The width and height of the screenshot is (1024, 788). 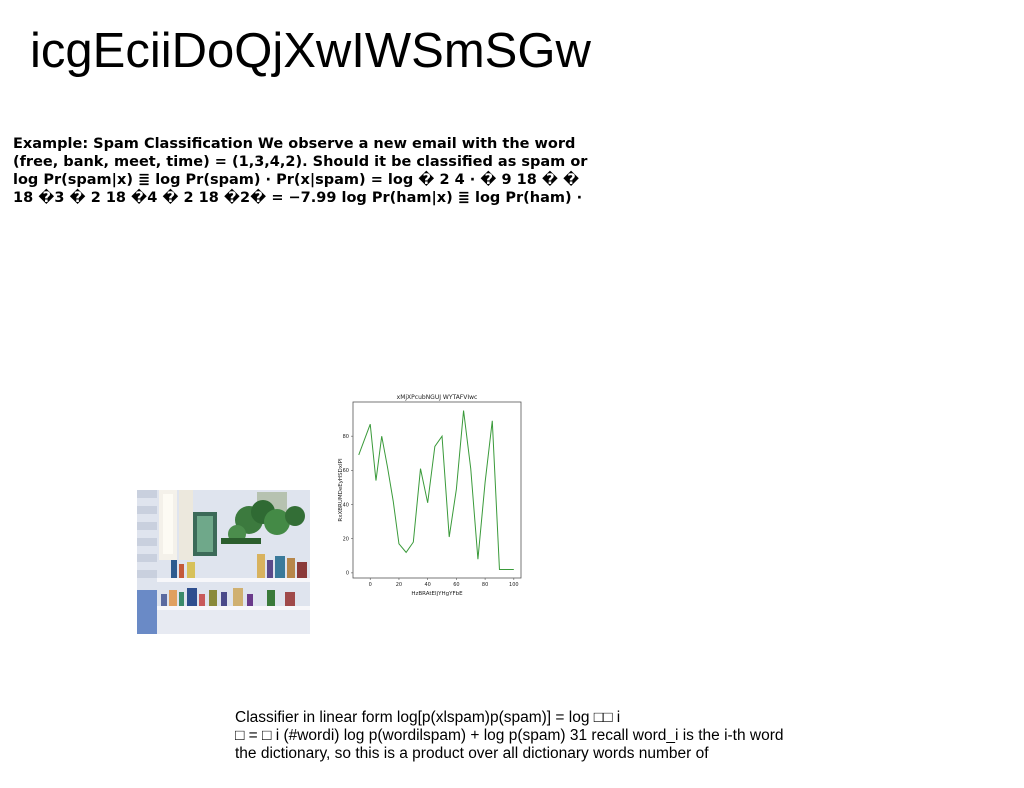 What do you see at coordinates (427, 585) in the screenshot?
I see `x-tick-label: 40` at bounding box center [427, 585].